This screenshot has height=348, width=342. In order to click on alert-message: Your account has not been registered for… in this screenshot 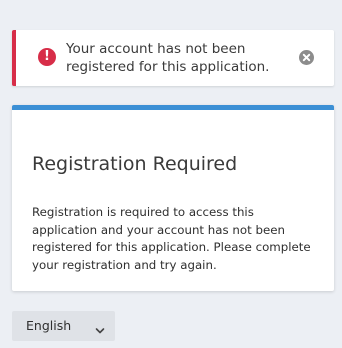, I will do `click(168, 58)`.